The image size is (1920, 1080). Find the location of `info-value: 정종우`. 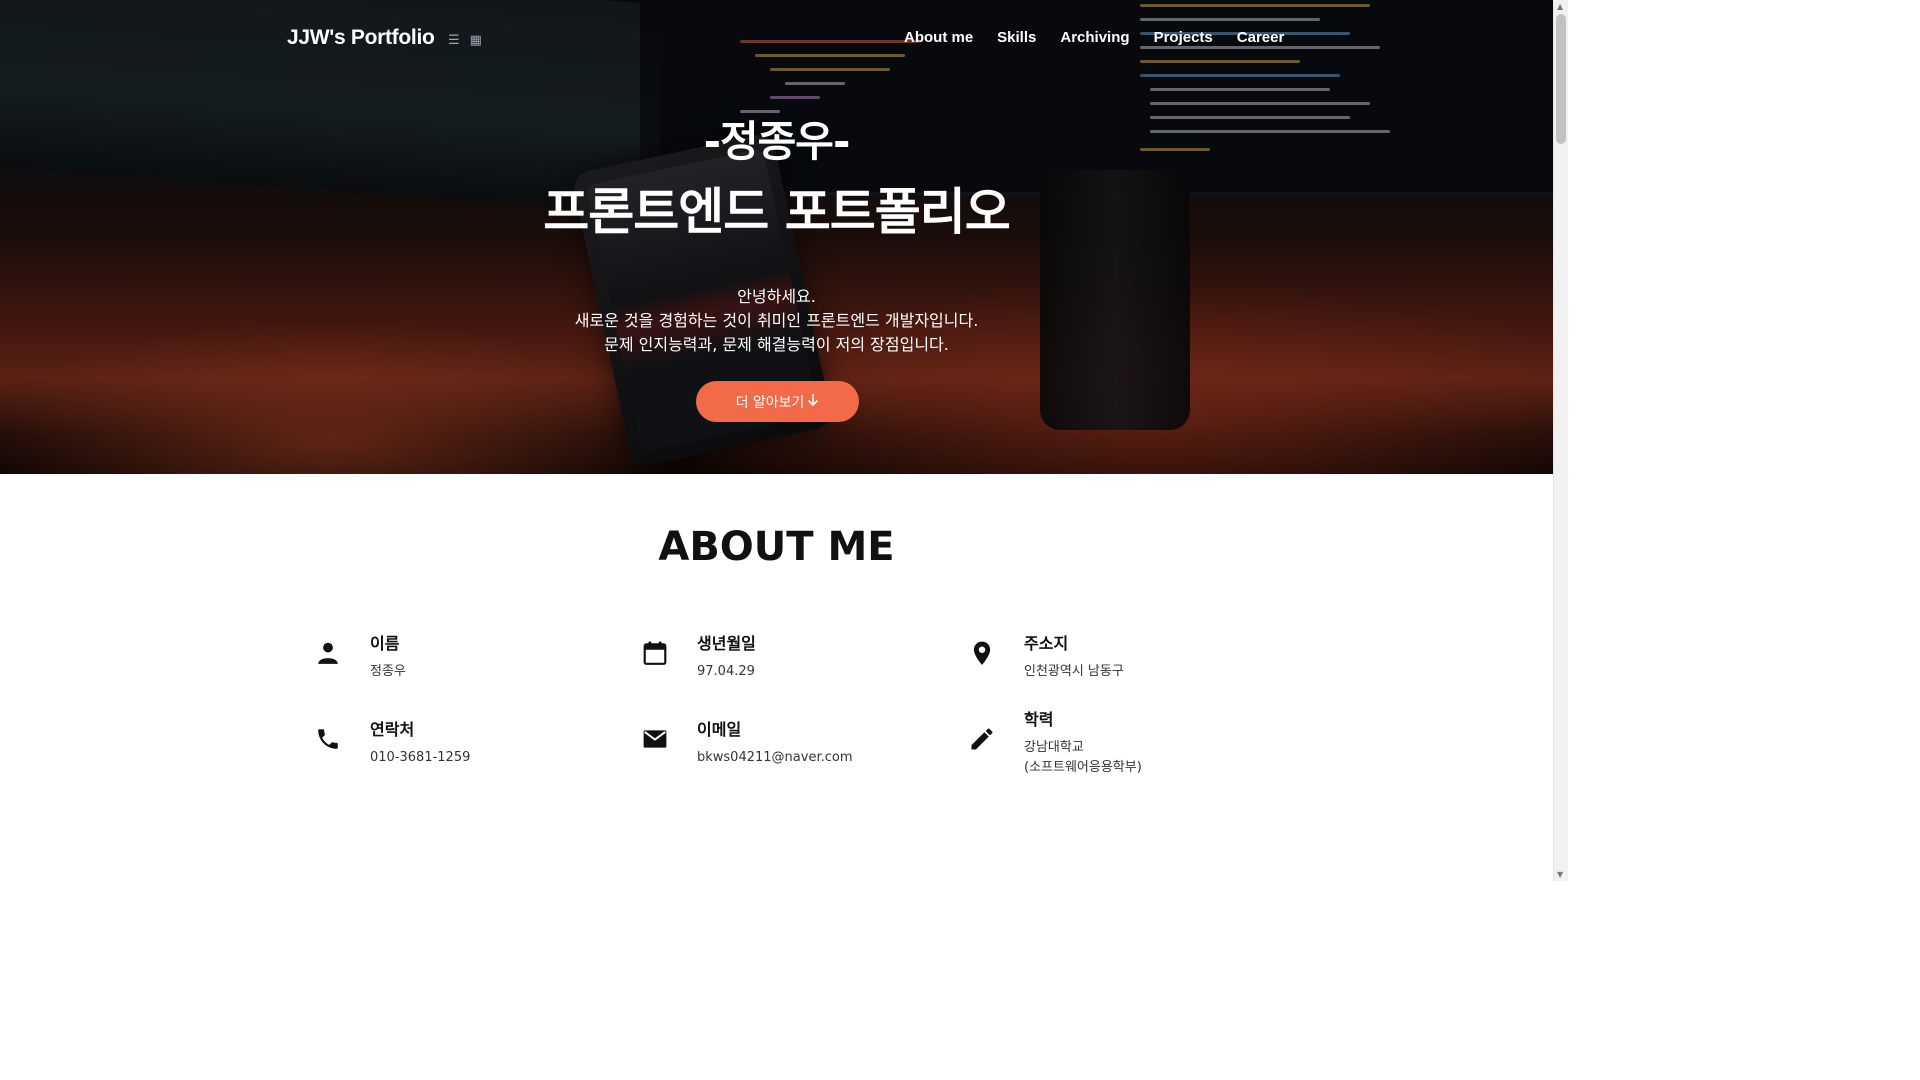

info-value: 정종우 is located at coordinates (388, 671).